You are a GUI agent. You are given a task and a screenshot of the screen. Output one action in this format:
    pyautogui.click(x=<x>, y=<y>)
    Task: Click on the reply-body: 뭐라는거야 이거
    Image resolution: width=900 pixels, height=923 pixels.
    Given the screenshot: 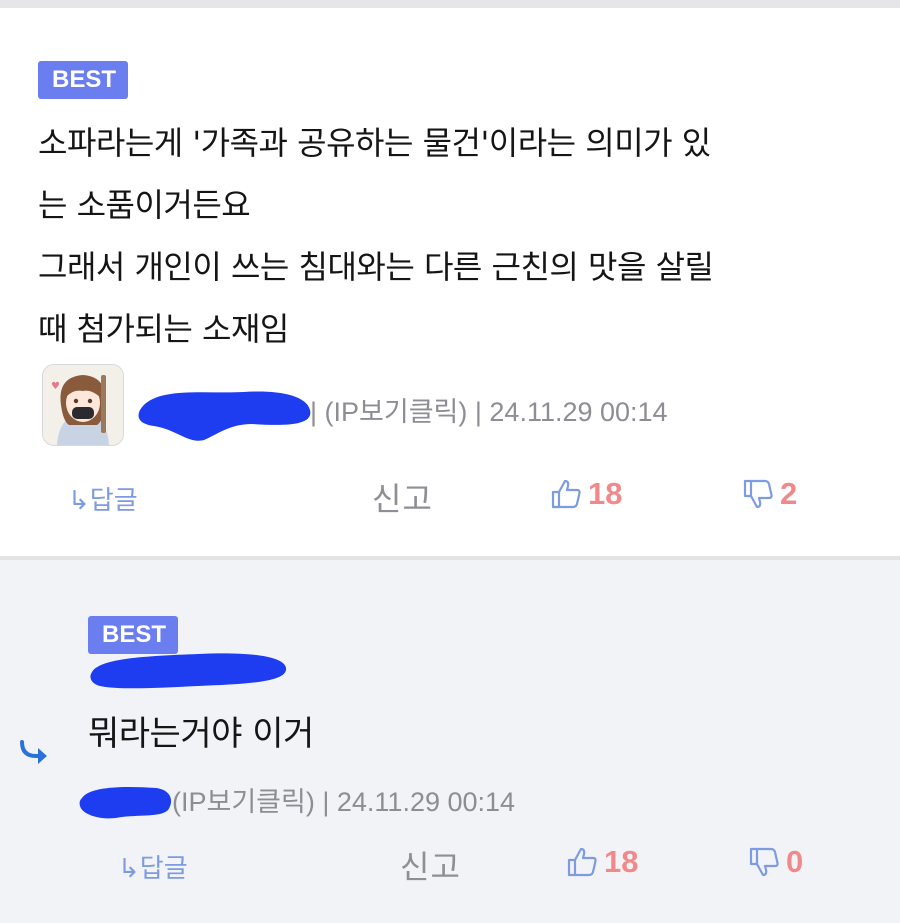 What is the action you would take?
    pyautogui.click(x=201, y=734)
    